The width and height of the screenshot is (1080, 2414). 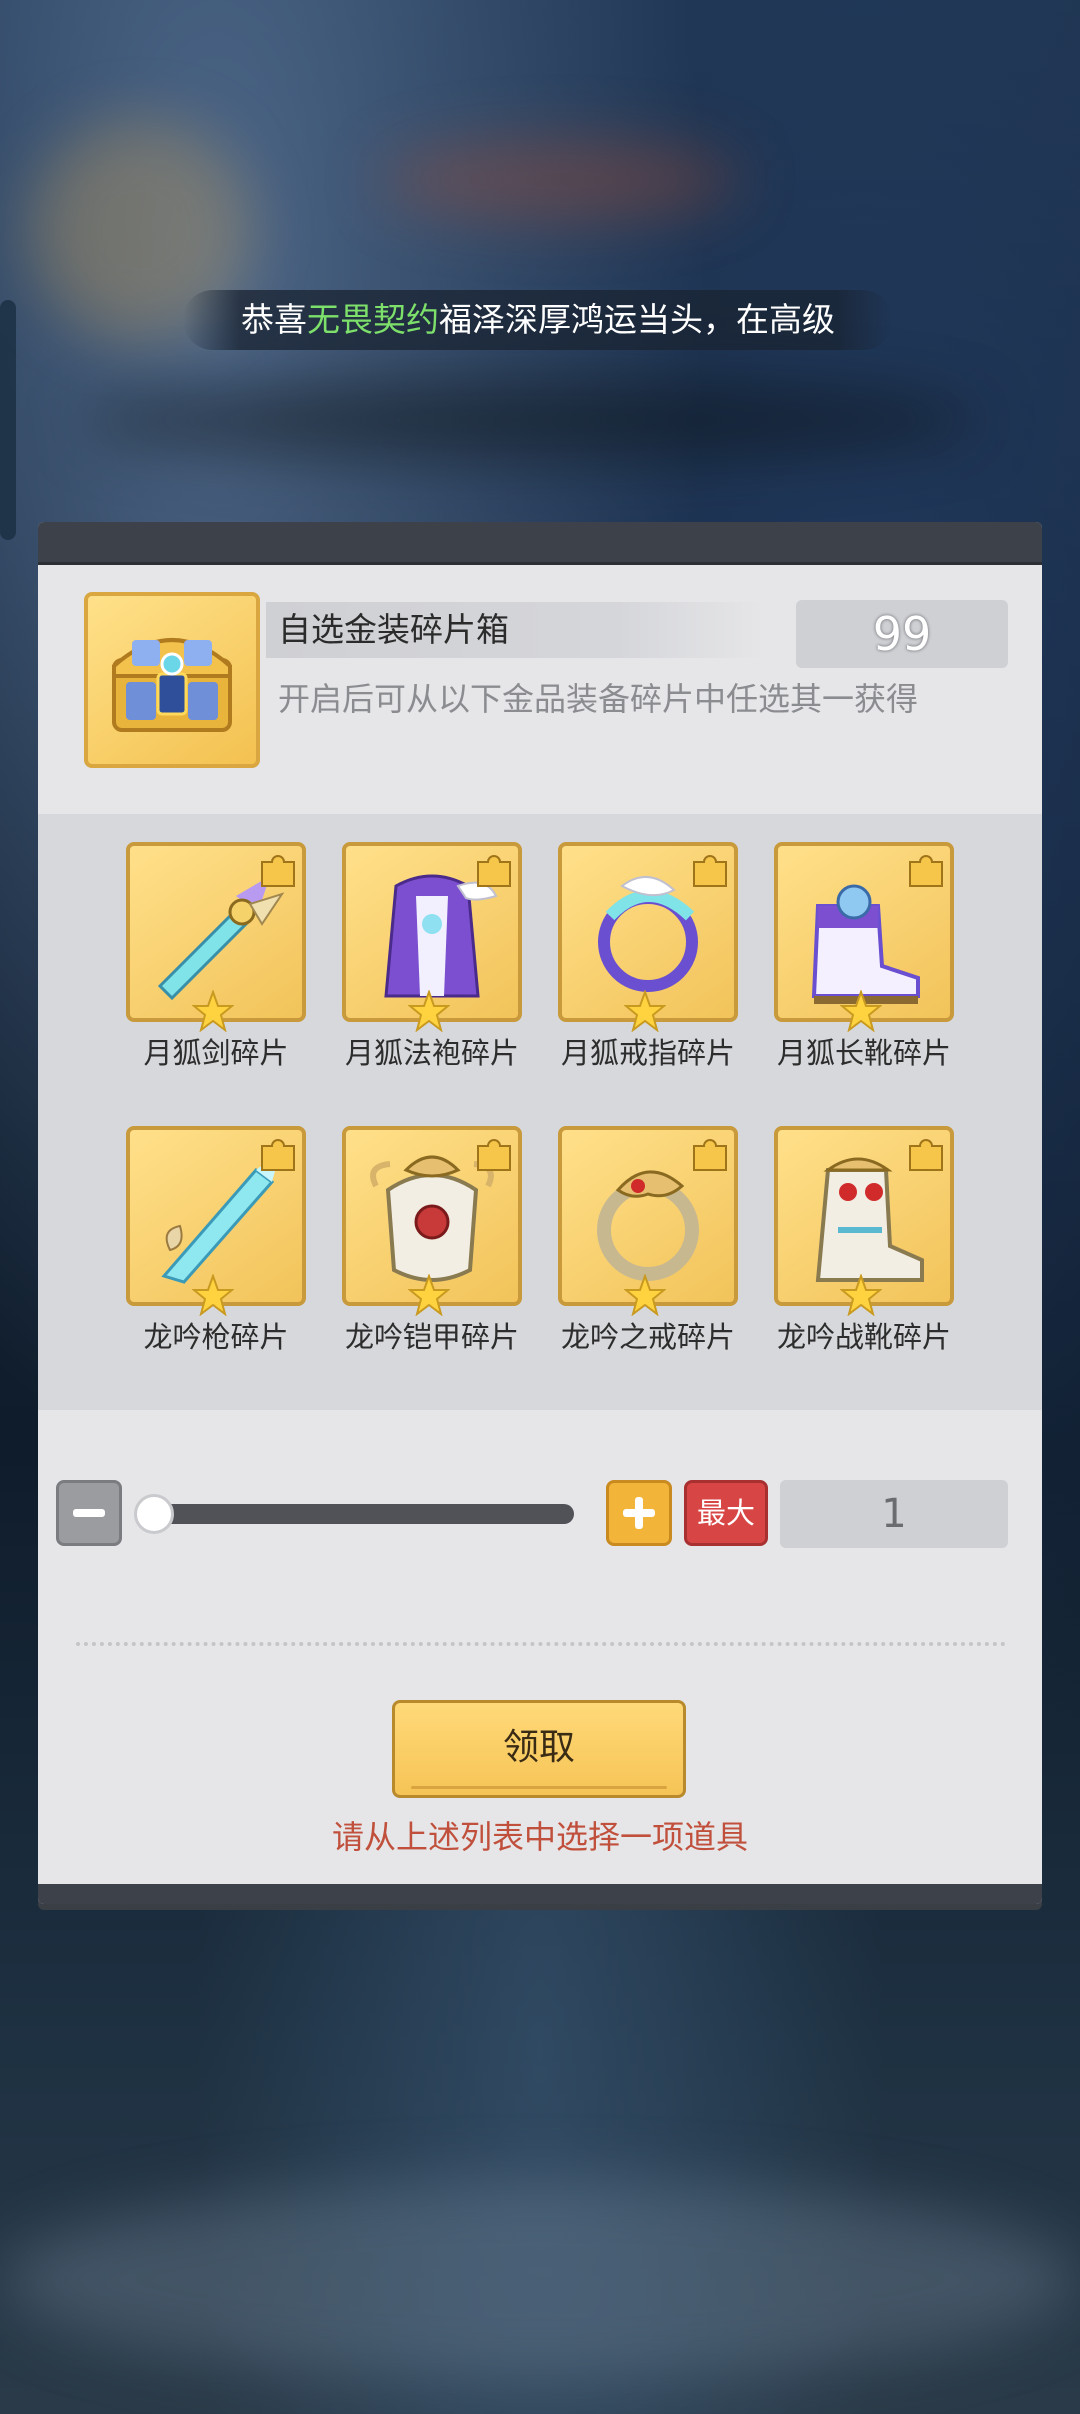 I want to click on fragment-option: 月狐剑碎片, so click(x=216, y=957).